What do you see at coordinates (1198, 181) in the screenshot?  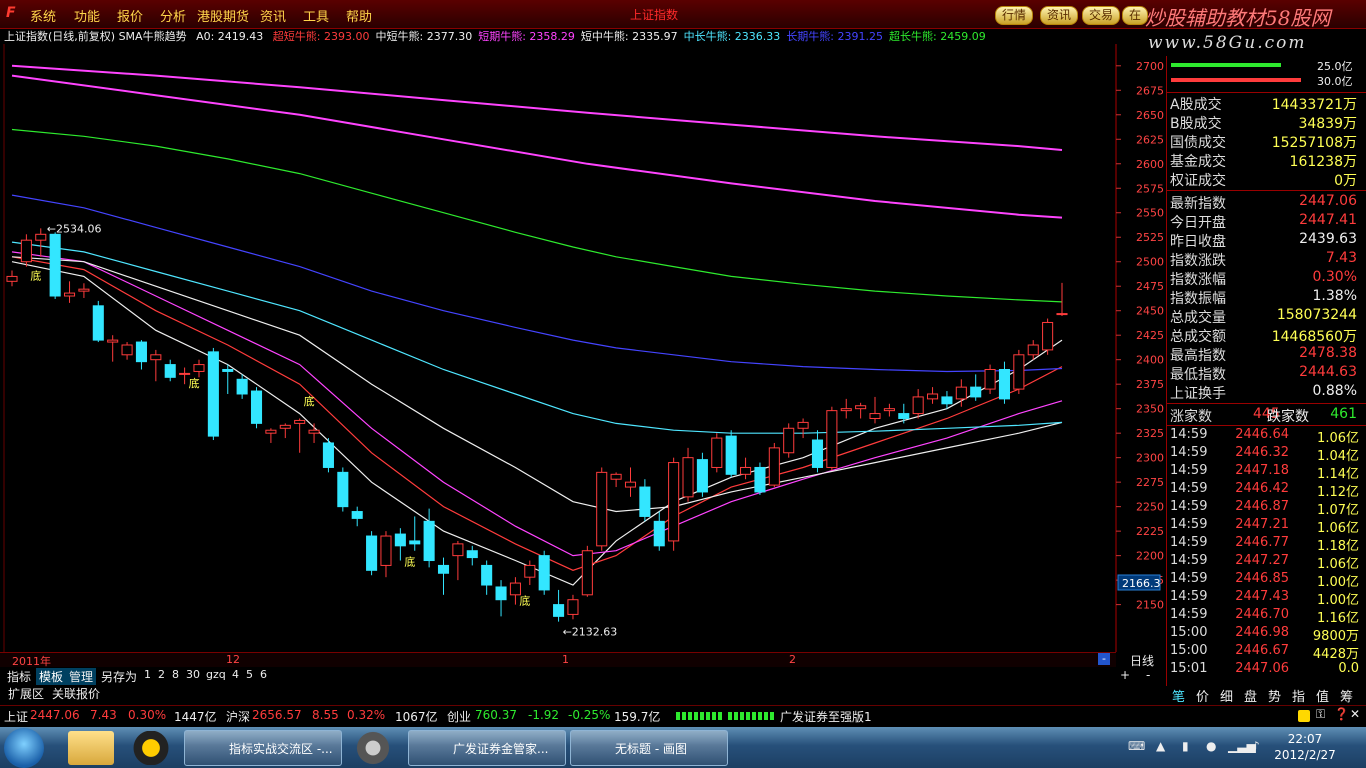 I see `row-label: 权证成交` at bounding box center [1198, 181].